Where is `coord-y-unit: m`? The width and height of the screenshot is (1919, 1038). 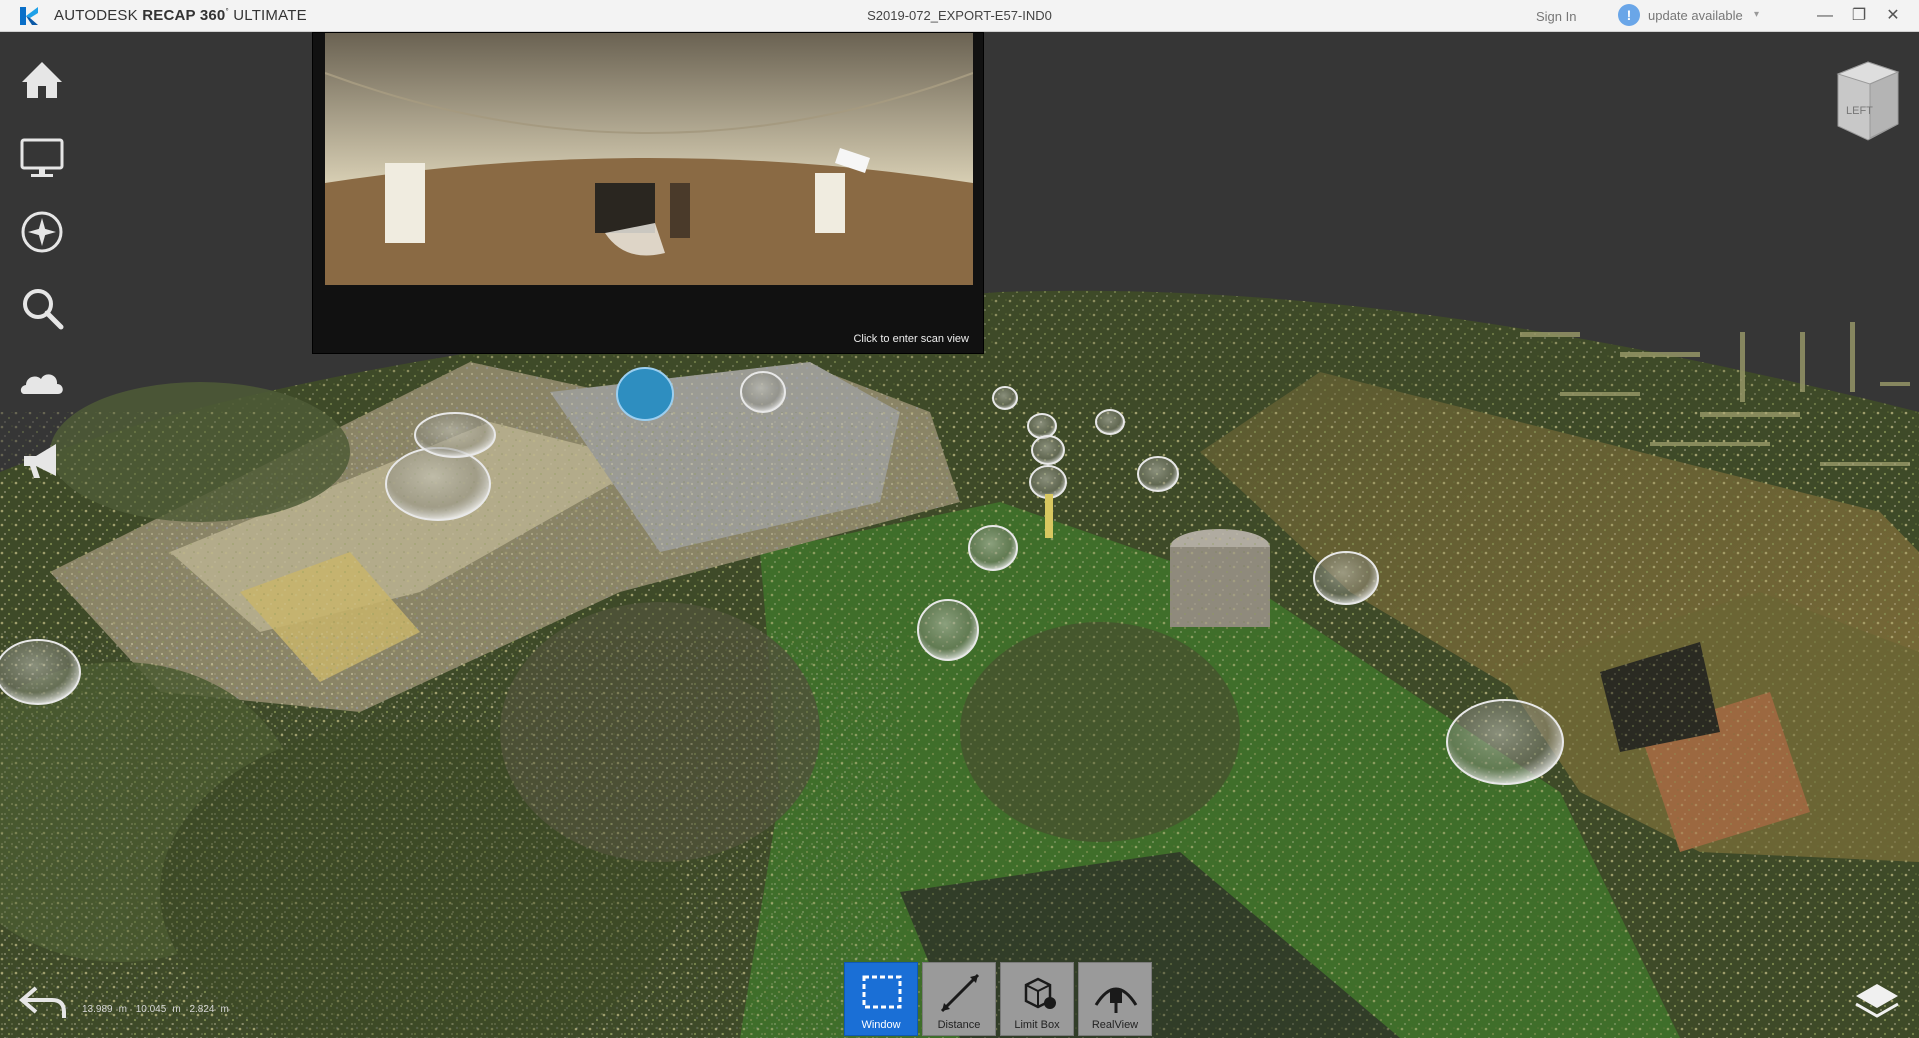 coord-y-unit: m is located at coordinates (176, 1009).